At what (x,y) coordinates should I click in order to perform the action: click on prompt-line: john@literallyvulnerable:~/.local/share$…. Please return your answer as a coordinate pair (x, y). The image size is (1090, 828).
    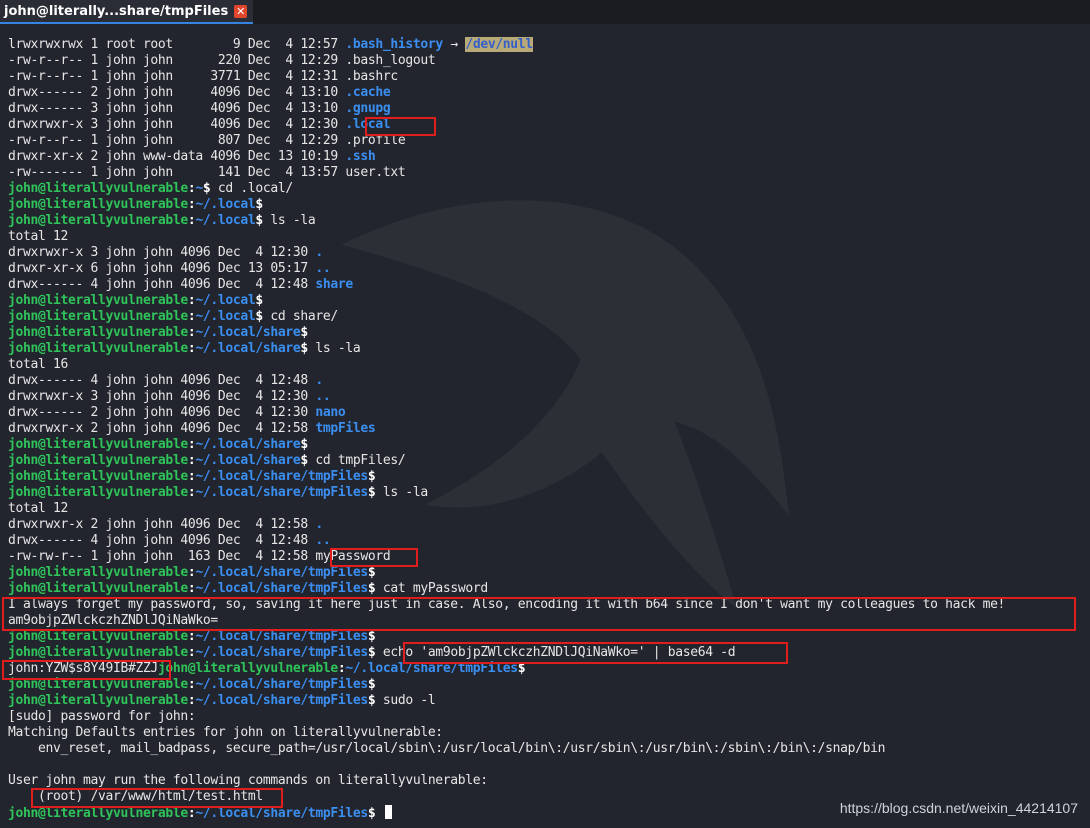
    Looking at the image, I should click on (548, 461).